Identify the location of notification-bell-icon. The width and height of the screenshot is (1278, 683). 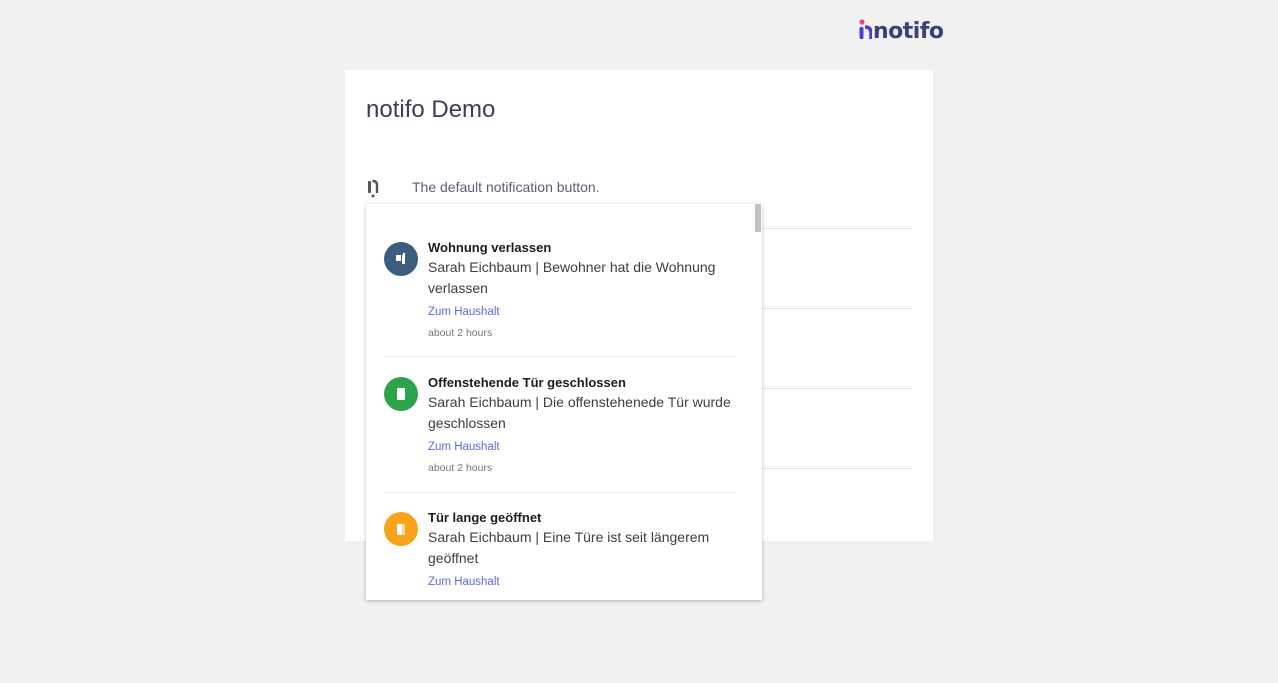
(373, 187).